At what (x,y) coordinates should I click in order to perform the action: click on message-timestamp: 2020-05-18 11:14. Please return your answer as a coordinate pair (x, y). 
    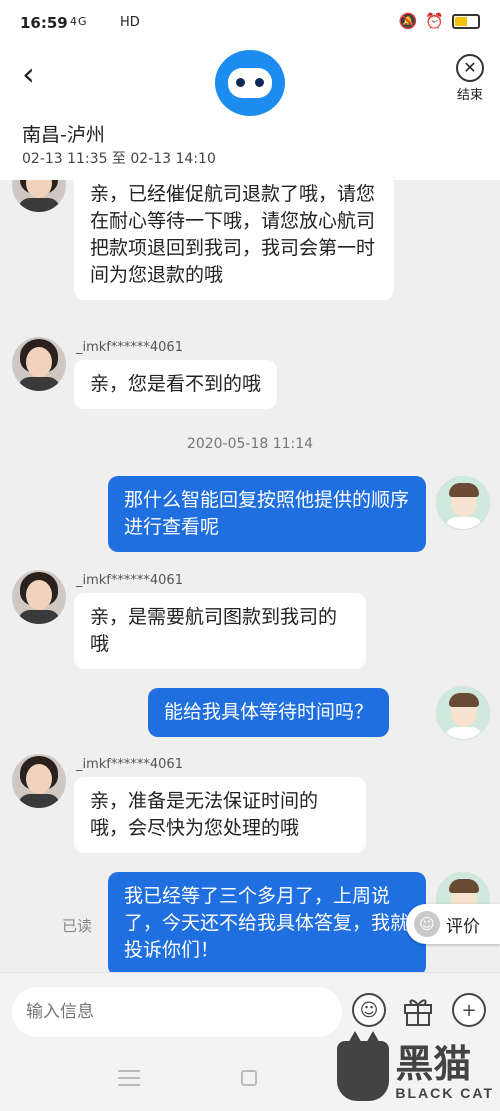
    Looking at the image, I should click on (250, 444).